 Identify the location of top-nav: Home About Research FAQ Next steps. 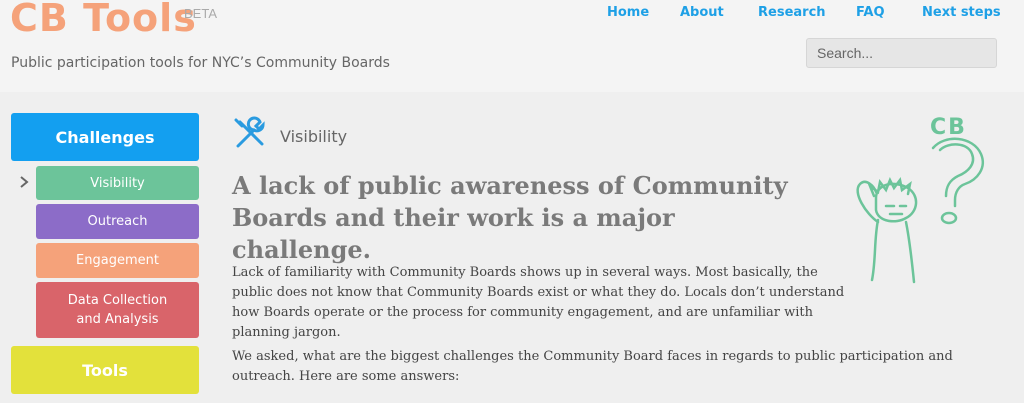
(512, 15).